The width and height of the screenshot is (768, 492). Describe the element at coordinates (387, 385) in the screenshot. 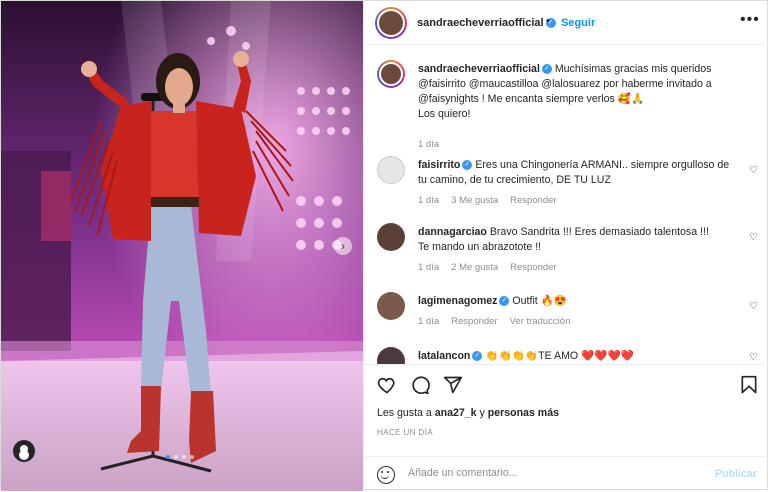

I see `heart-icon` at that location.